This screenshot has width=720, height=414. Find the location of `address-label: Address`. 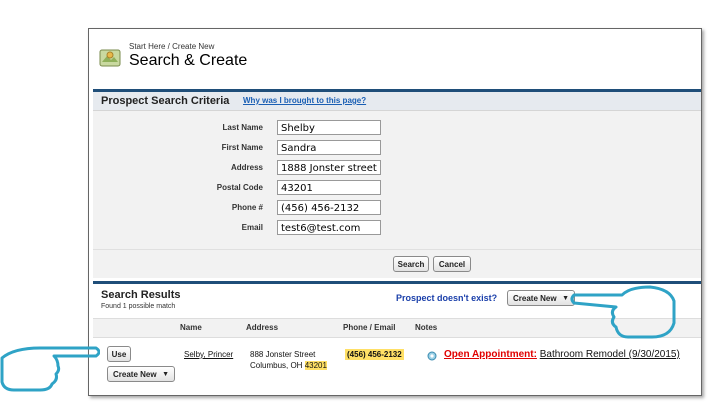

address-label: Address is located at coordinates (246, 167).